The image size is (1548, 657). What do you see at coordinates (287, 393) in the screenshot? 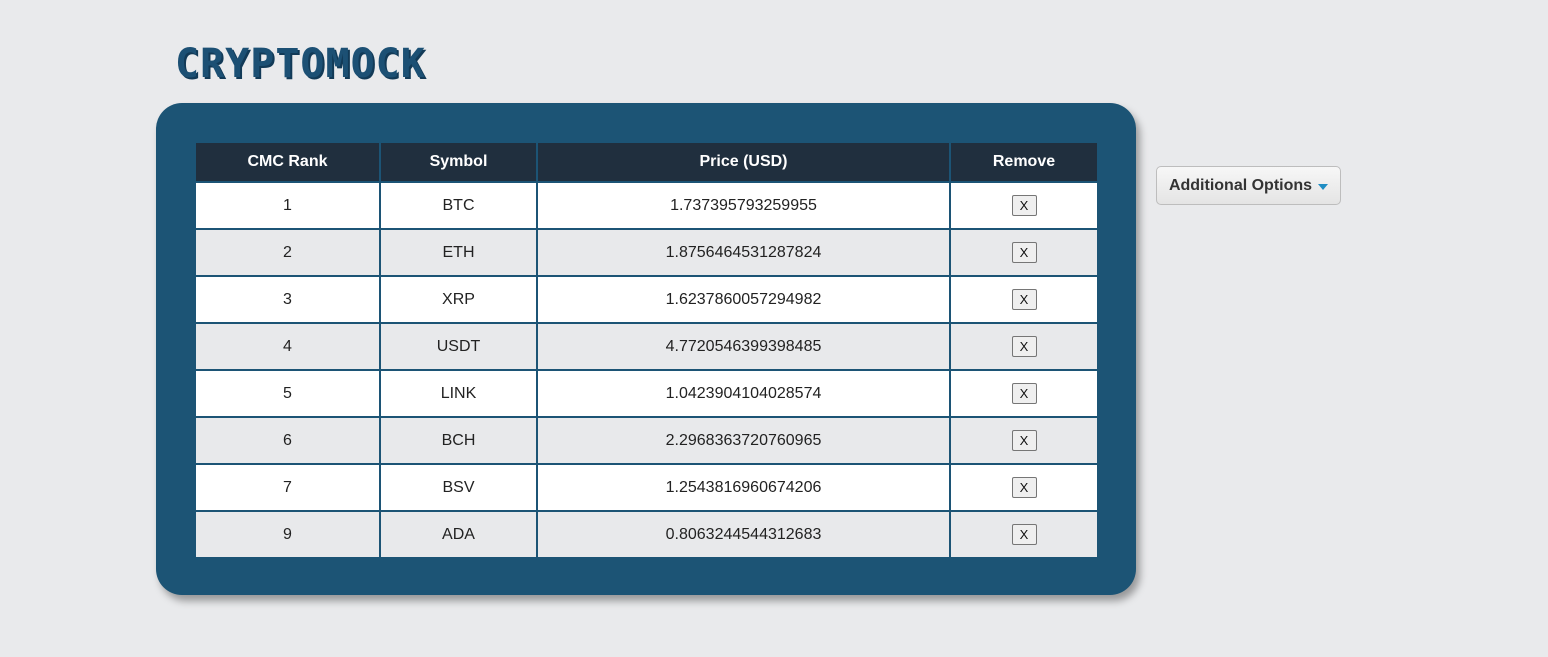
I see `rank-cell: 5` at bounding box center [287, 393].